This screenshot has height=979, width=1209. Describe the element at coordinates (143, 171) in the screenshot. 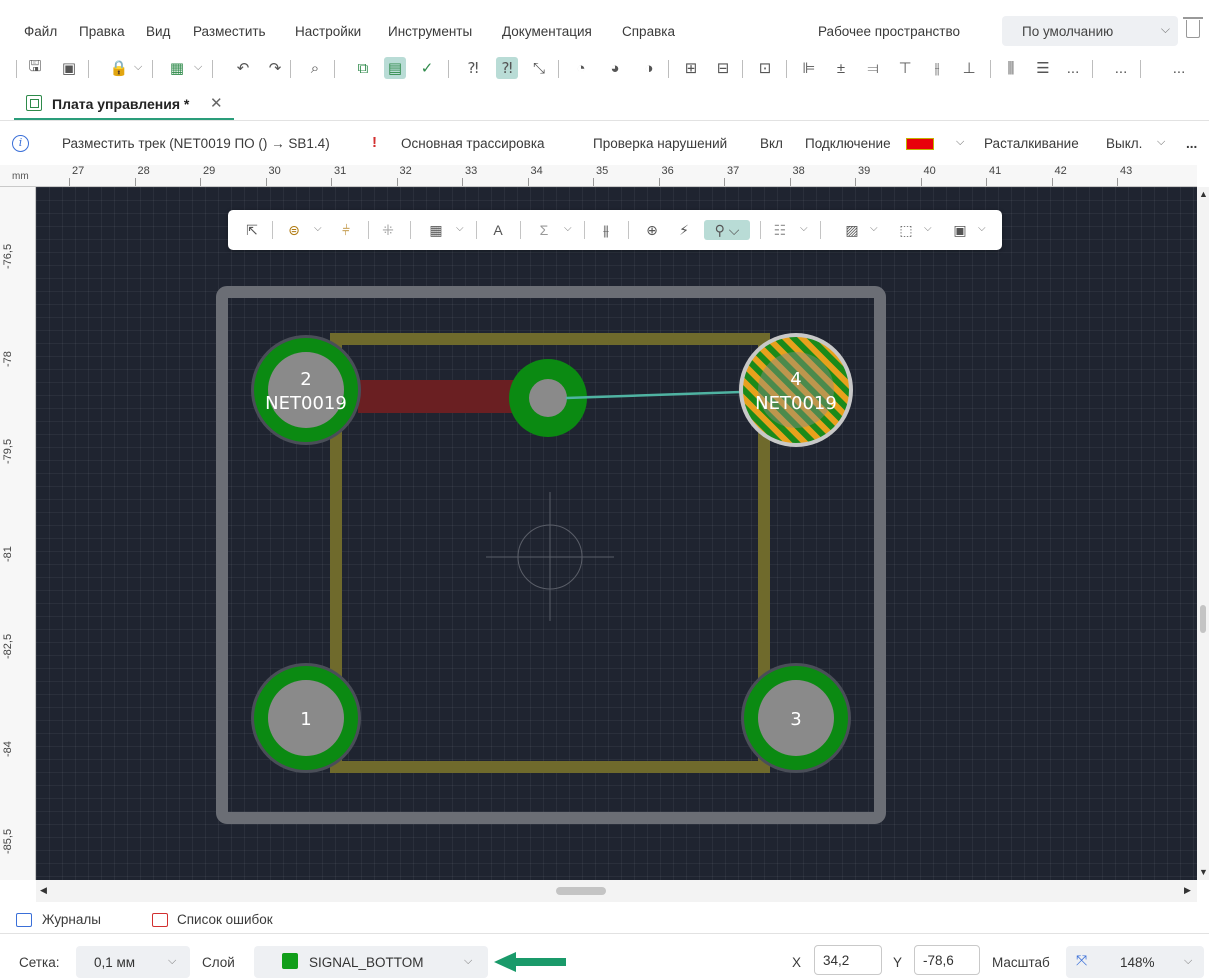

I see `ruler-x-tick: 28` at that location.